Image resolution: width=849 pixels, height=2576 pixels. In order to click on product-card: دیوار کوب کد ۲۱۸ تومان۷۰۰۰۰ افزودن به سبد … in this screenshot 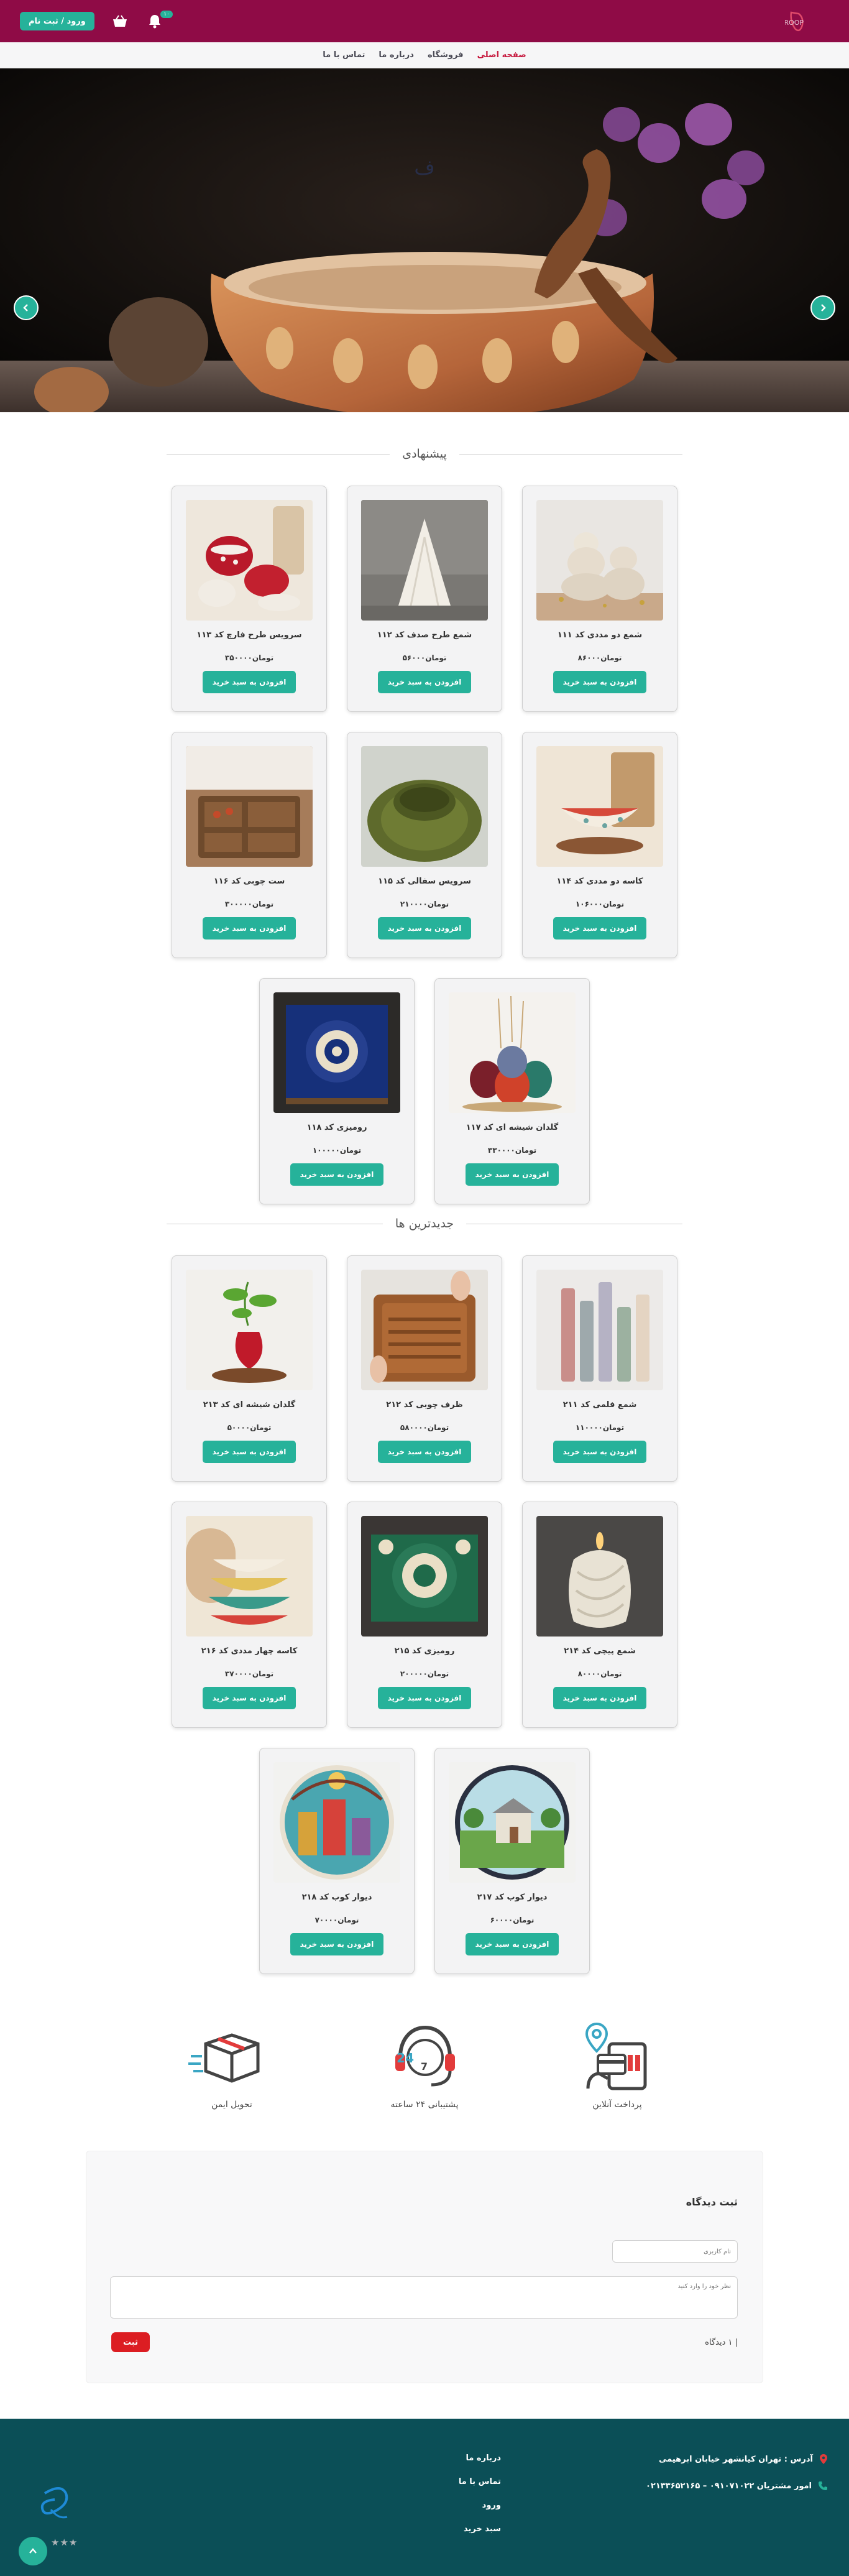, I will do `click(337, 1861)`.